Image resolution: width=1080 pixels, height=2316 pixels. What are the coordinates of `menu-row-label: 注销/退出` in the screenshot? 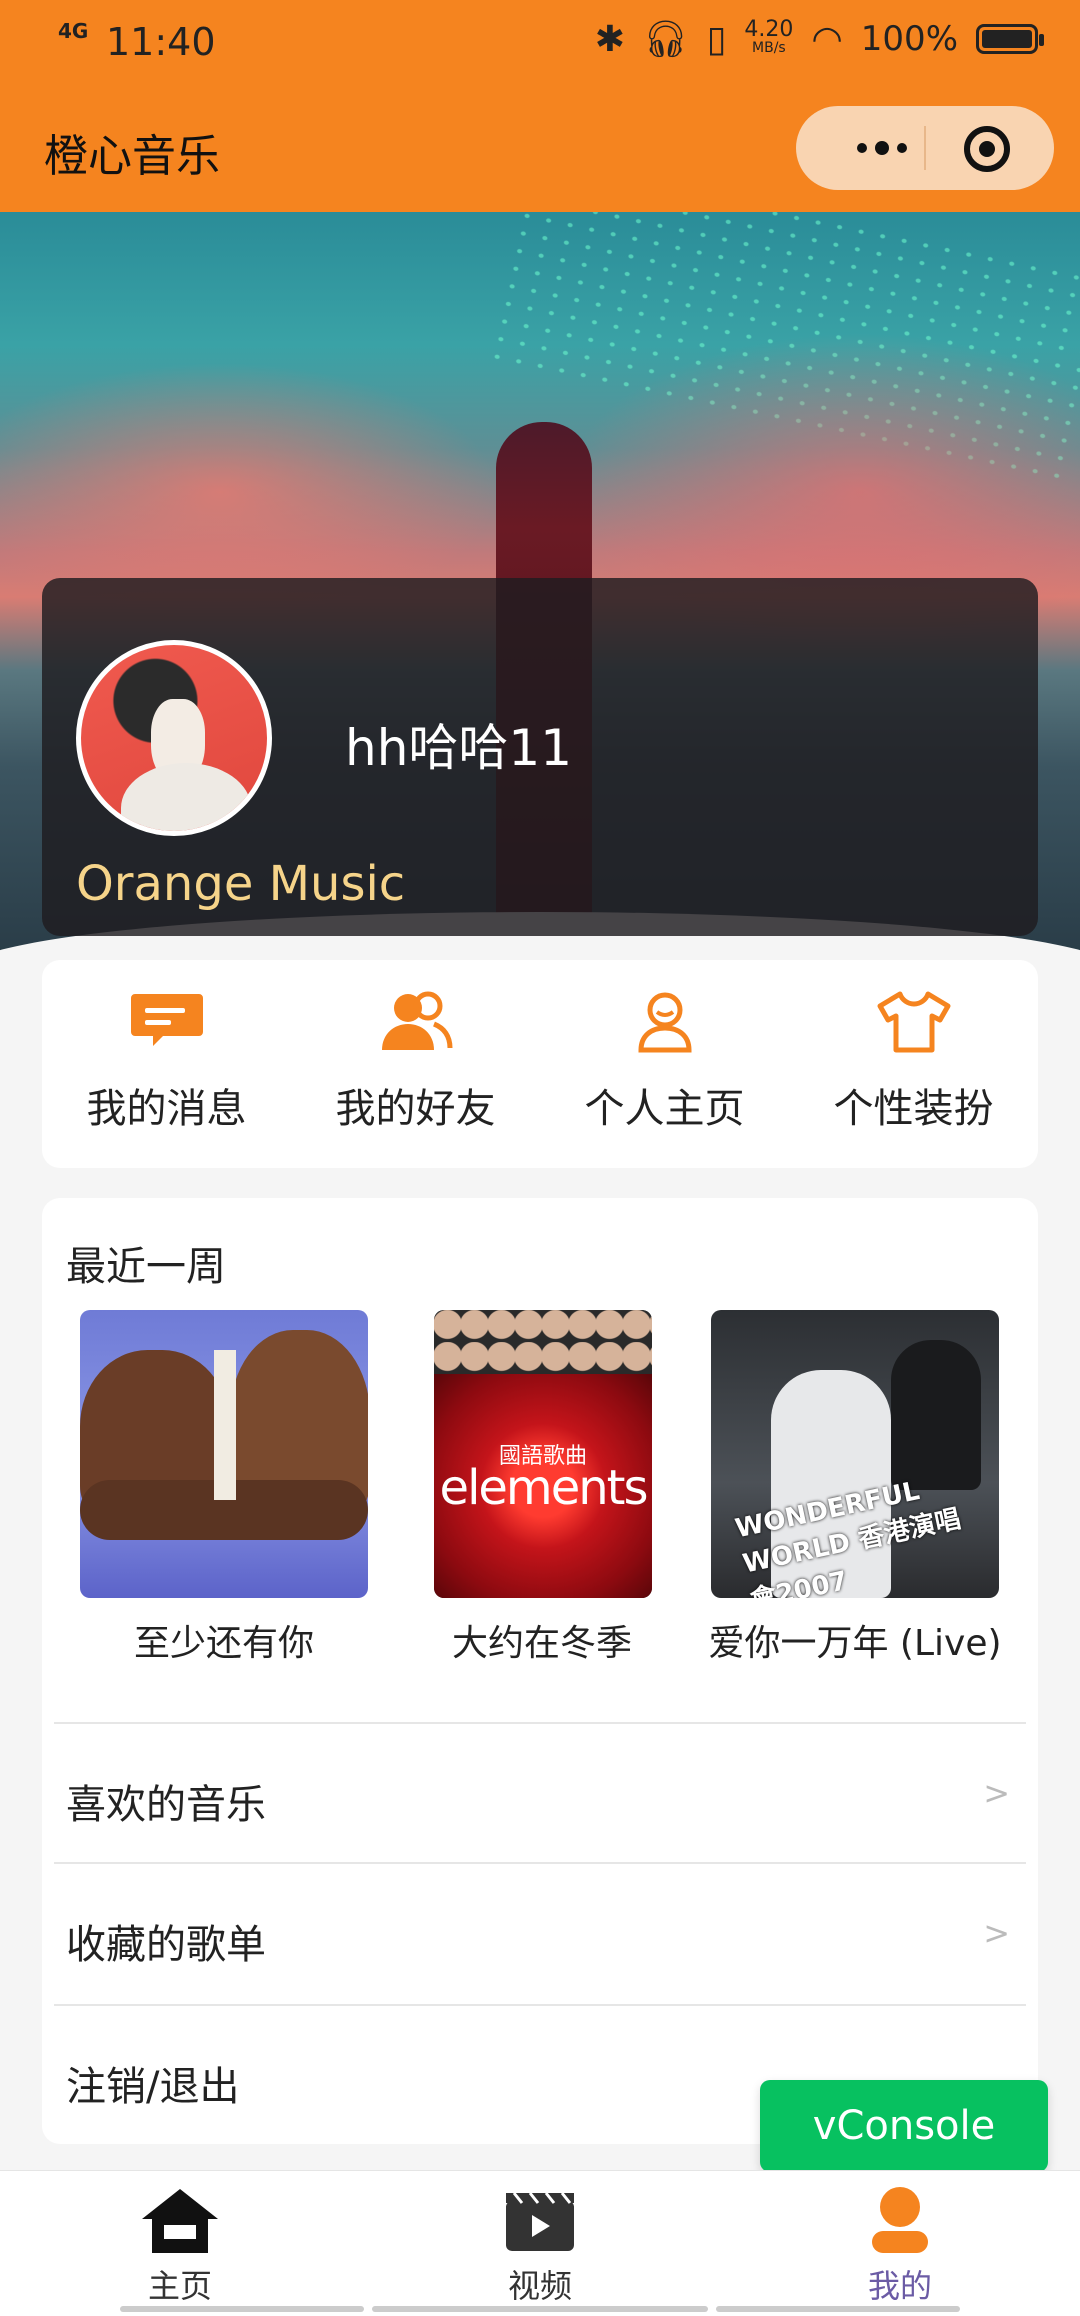 It's located at (153, 2087).